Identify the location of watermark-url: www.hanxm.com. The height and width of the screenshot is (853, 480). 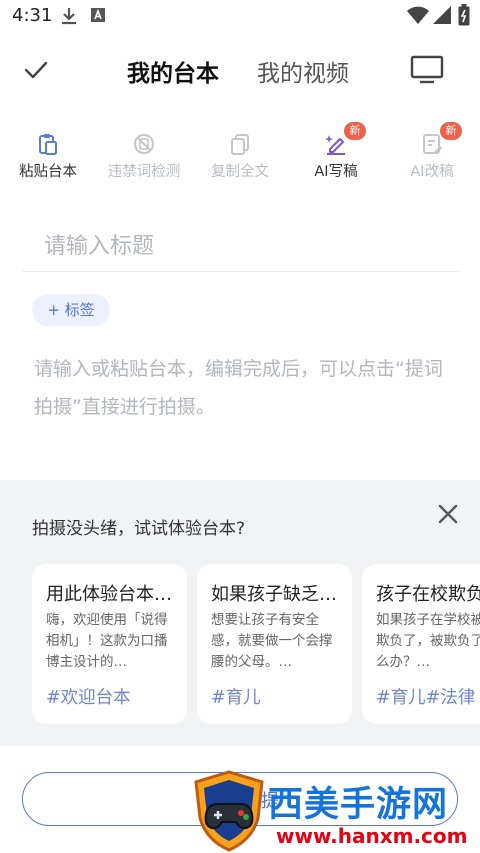
(372, 836).